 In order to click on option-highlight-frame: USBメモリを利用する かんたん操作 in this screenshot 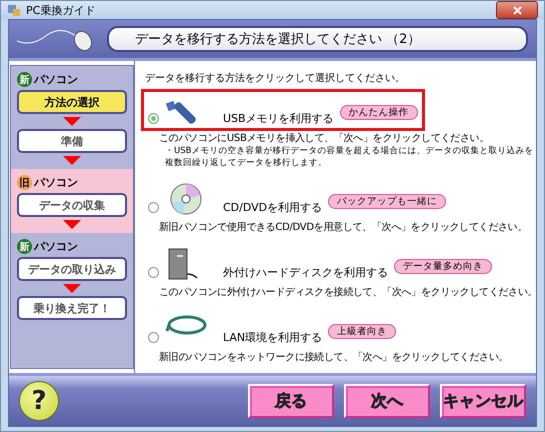, I will do `click(283, 110)`.